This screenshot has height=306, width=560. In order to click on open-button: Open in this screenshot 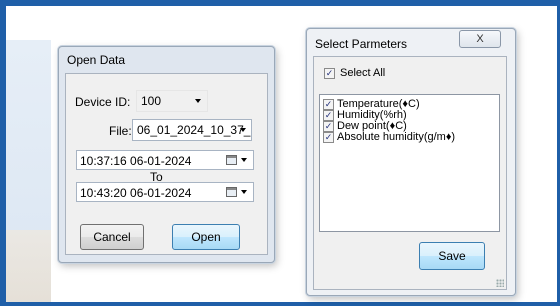, I will do `click(206, 237)`.